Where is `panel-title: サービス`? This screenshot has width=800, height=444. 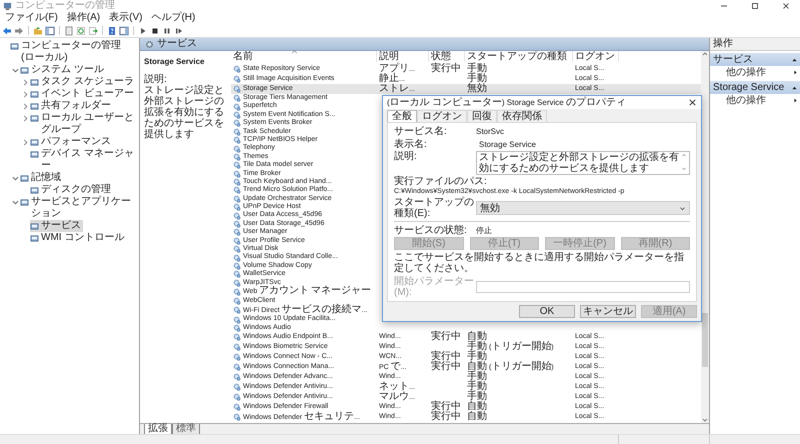
panel-title: サービス is located at coordinates (177, 44).